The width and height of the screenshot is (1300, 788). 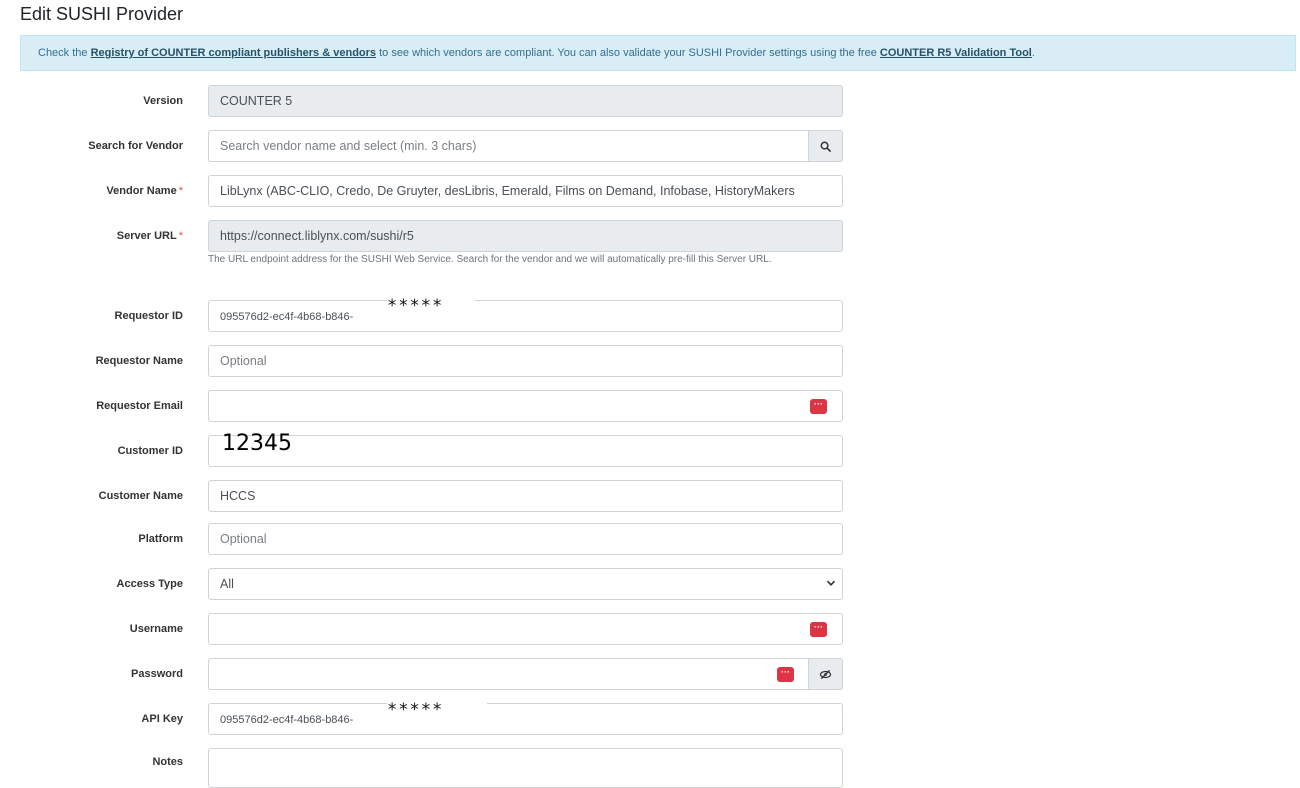 I want to click on password-input, so click(x=508, y=674).